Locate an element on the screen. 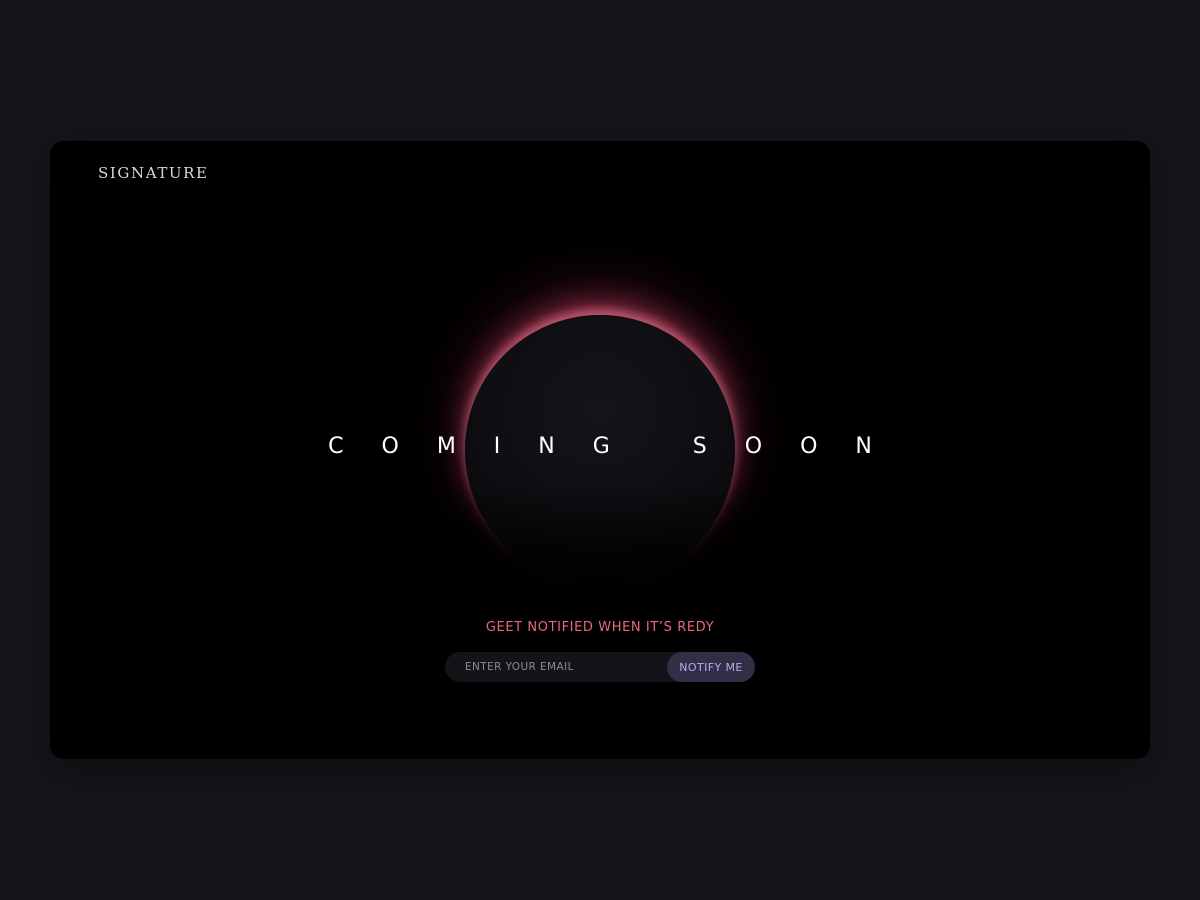 This screenshot has width=1200, height=900. eclipse-fade is located at coordinates (600, 546).